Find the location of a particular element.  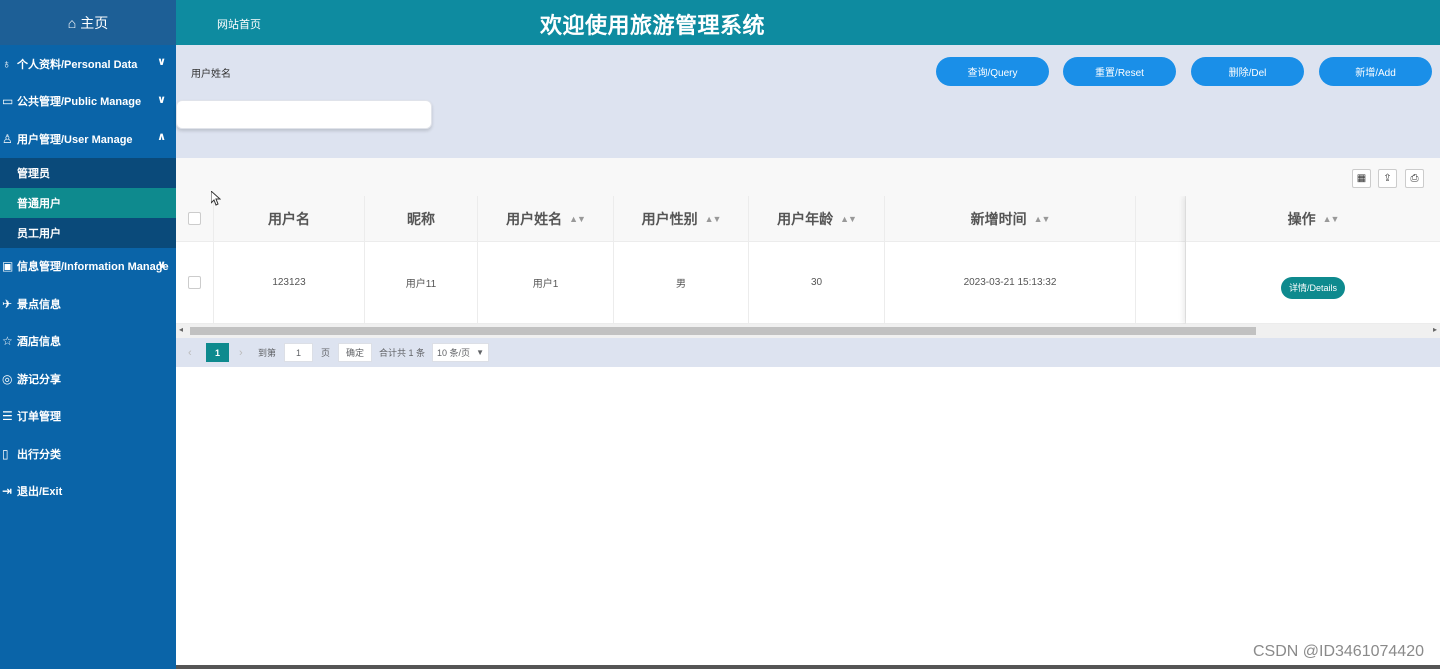

sidebar-subitem-label: 管理员 is located at coordinates (33, 173).